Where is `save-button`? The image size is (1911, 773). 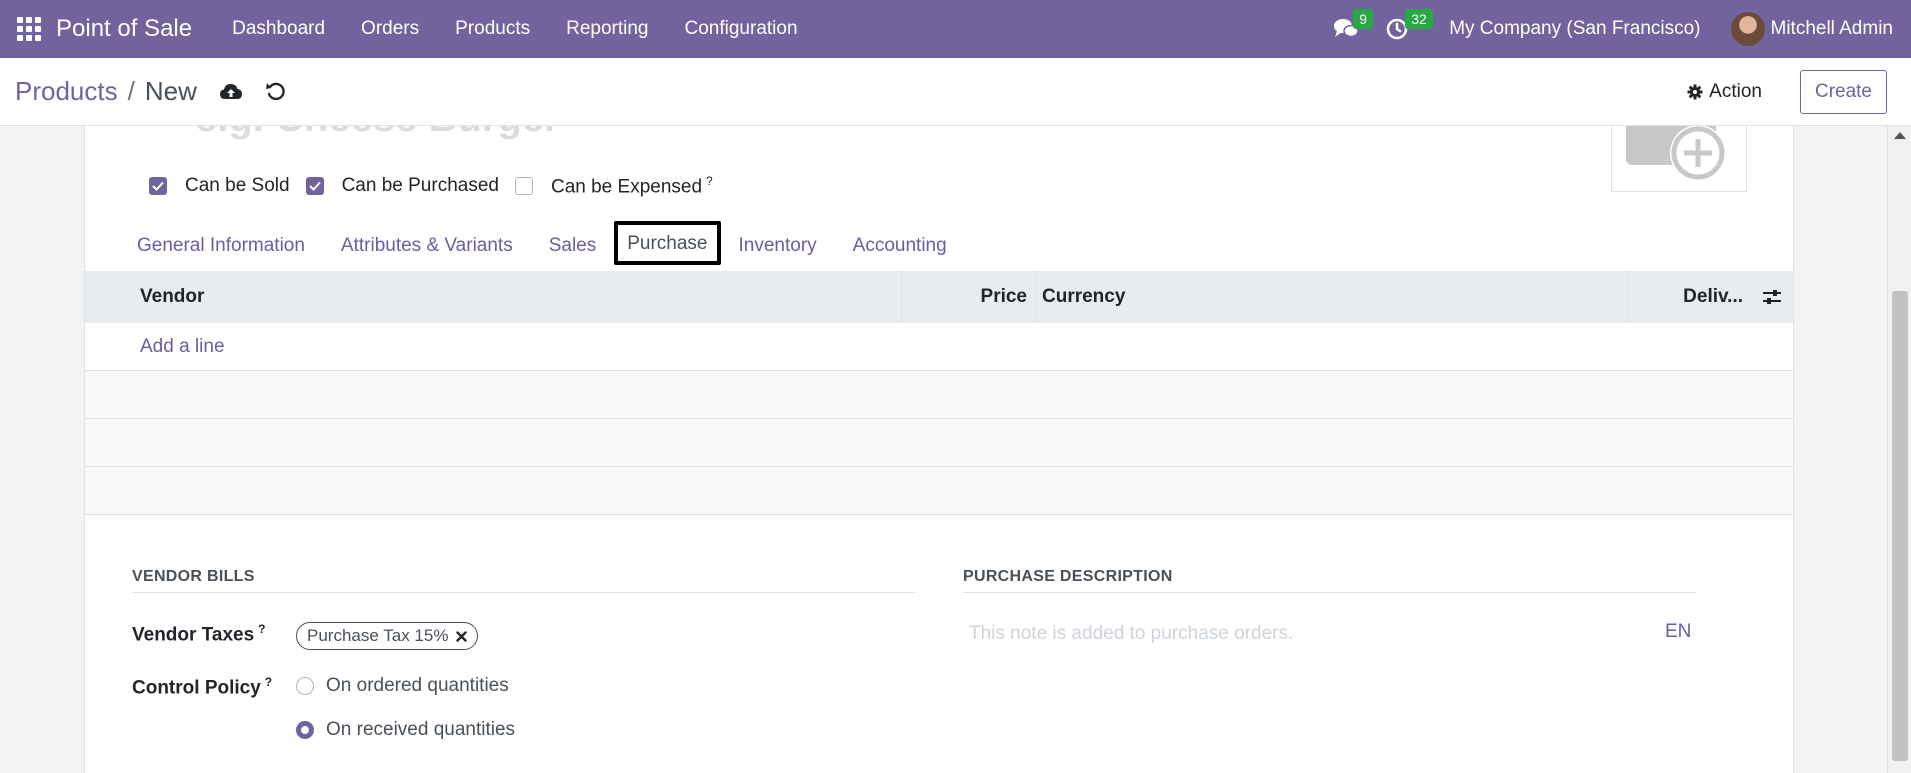 save-button is located at coordinates (231, 92).